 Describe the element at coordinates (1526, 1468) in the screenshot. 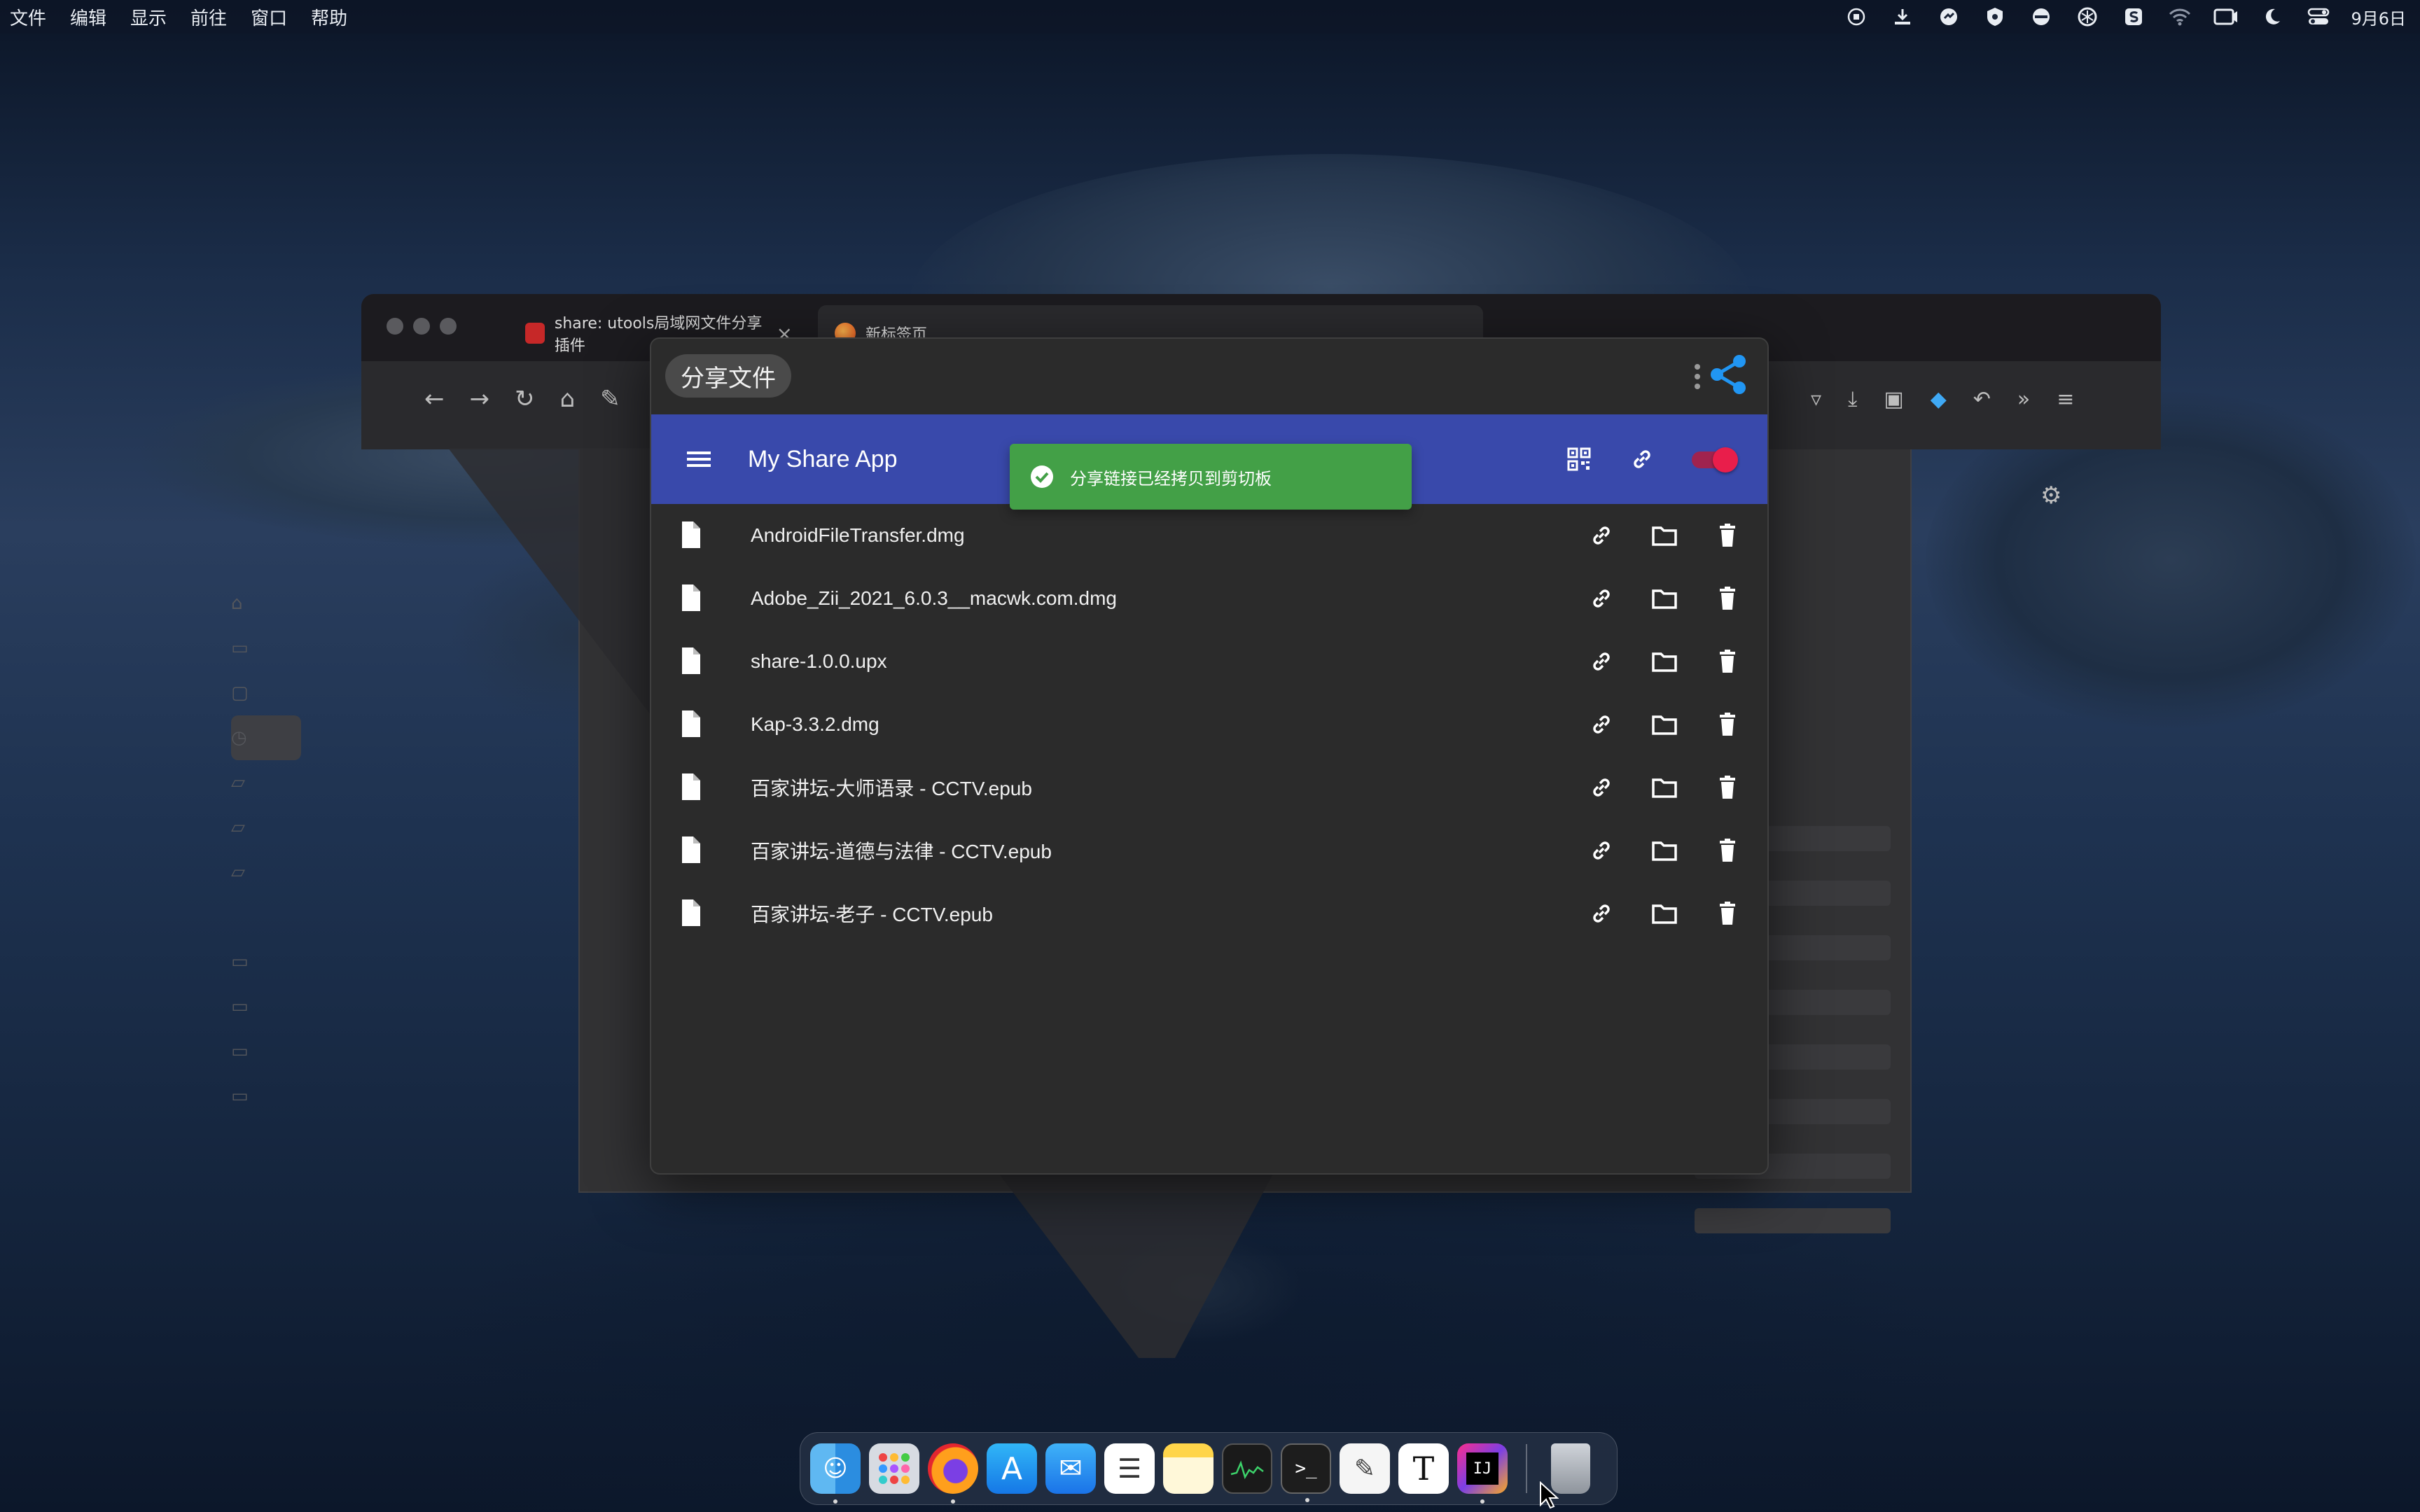

I see `dock-separator` at that location.